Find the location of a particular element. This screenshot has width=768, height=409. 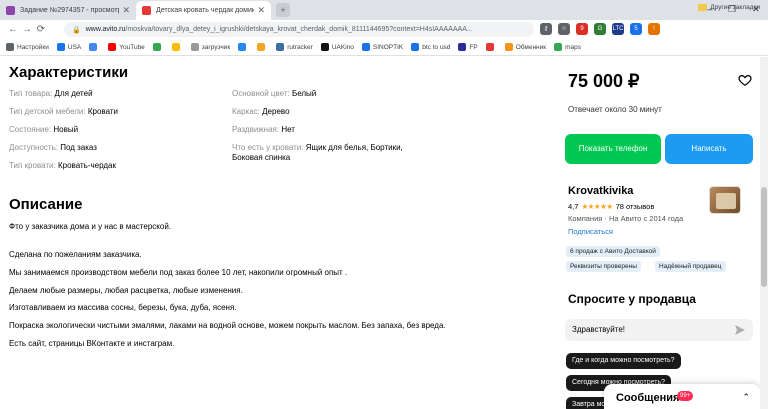

scrollbar-thumb is located at coordinates (764, 237).